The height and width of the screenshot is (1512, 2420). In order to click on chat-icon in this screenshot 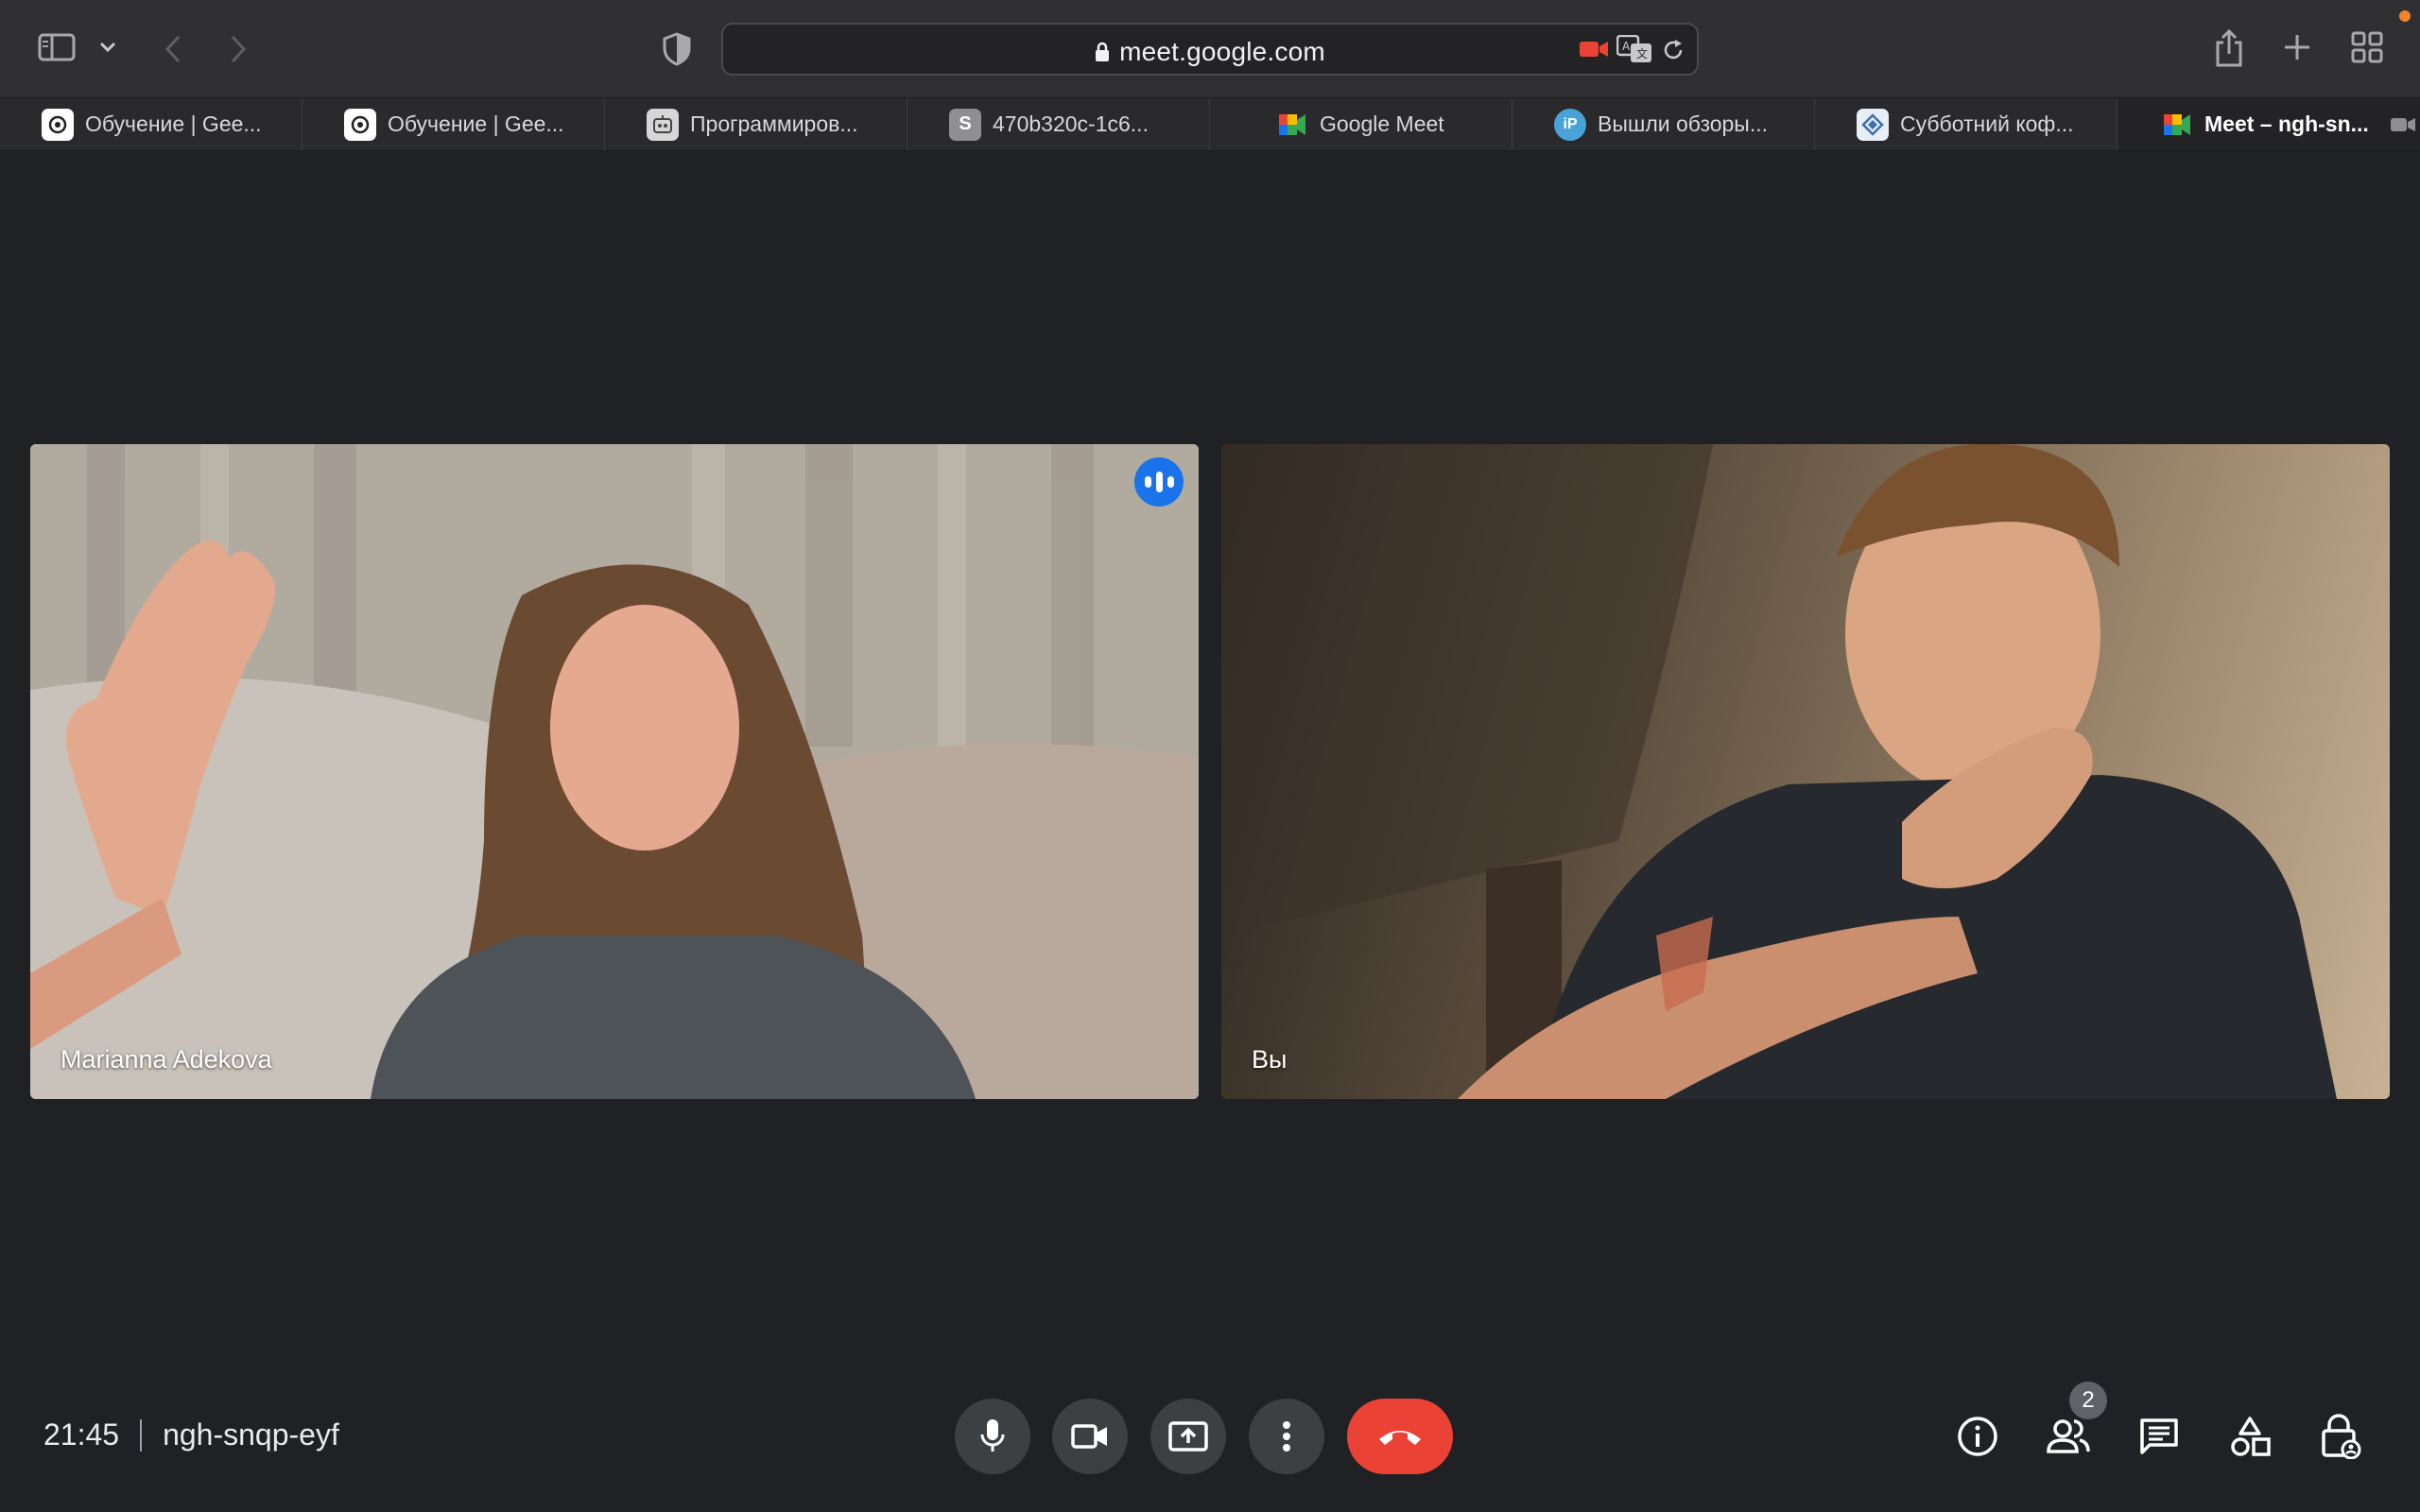, I will do `click(2159, 1436)`.